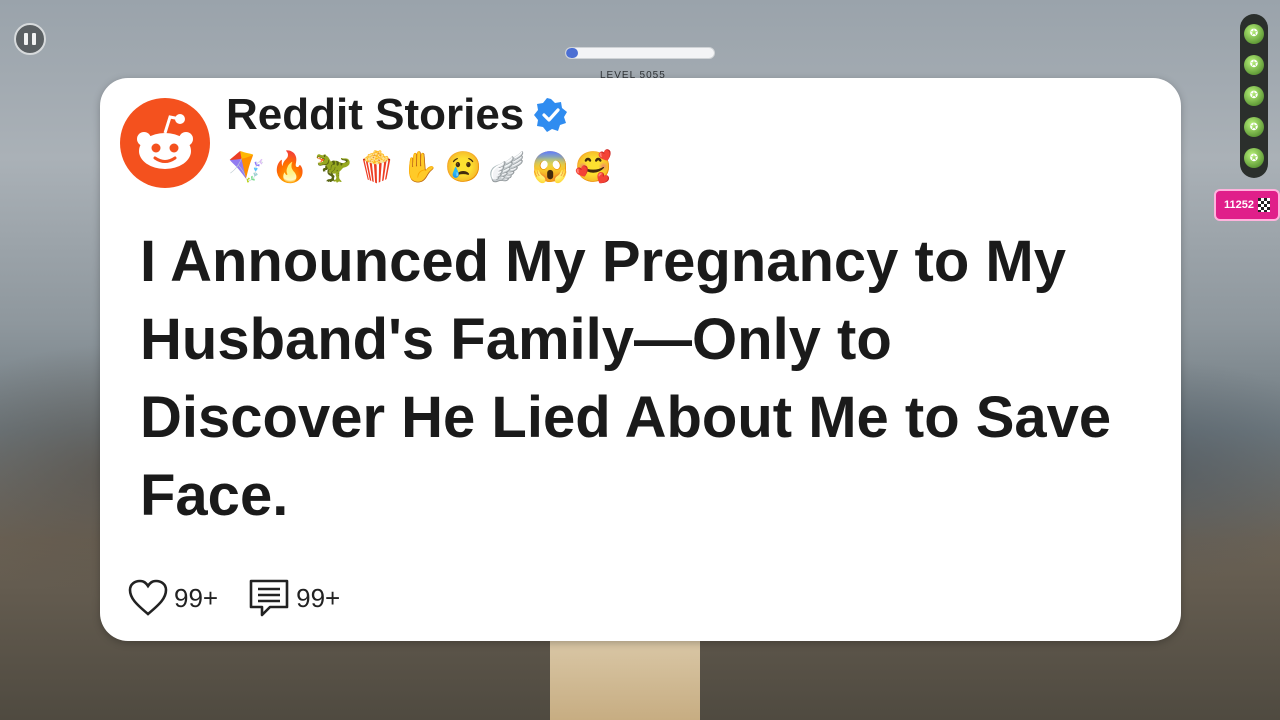 Image resolution: width=1280 pixels, height=720 pixels. What do you see at coordinates (625, 680) in the screenshot?
I see `road-track` at bounding box center [625, 680].